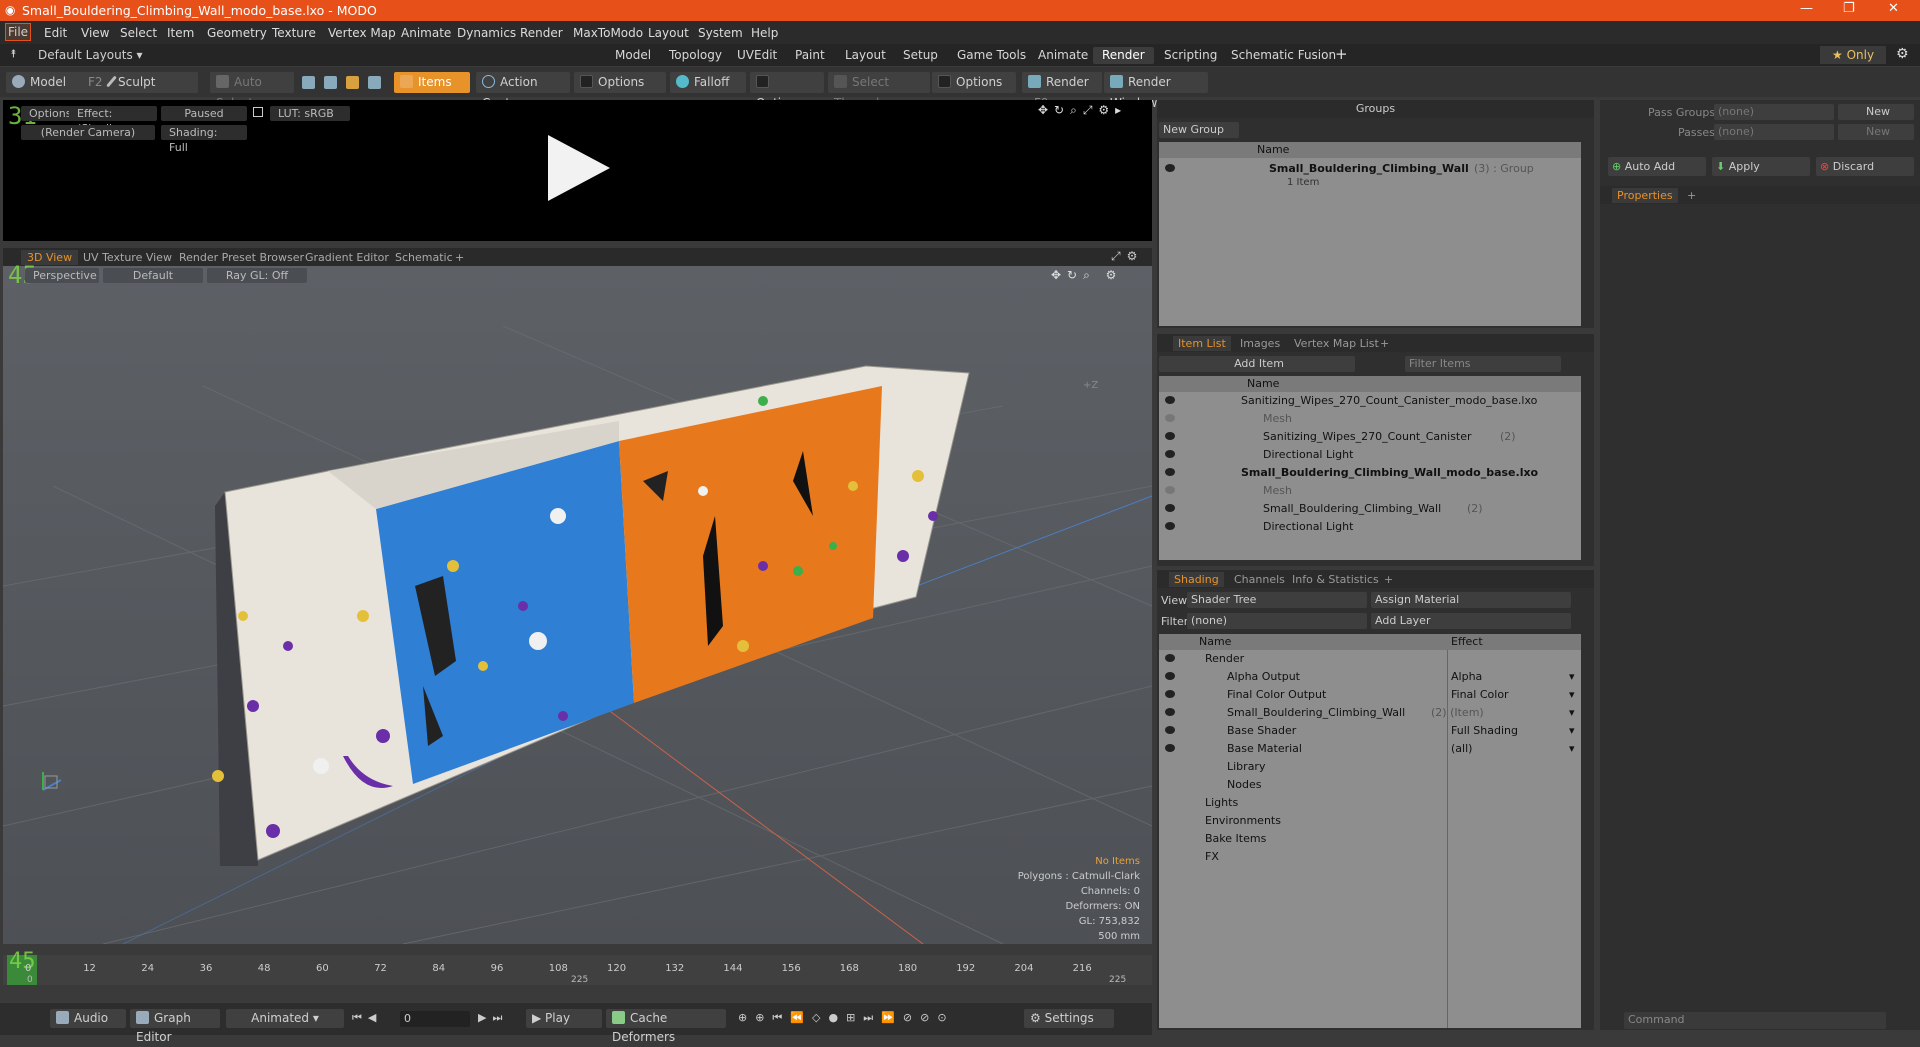  What do you see at coordinates (1335, 579) in the screenshot?
I see `tab-info-statistics: Info & Statistics` at bounding box center [1335, 579].